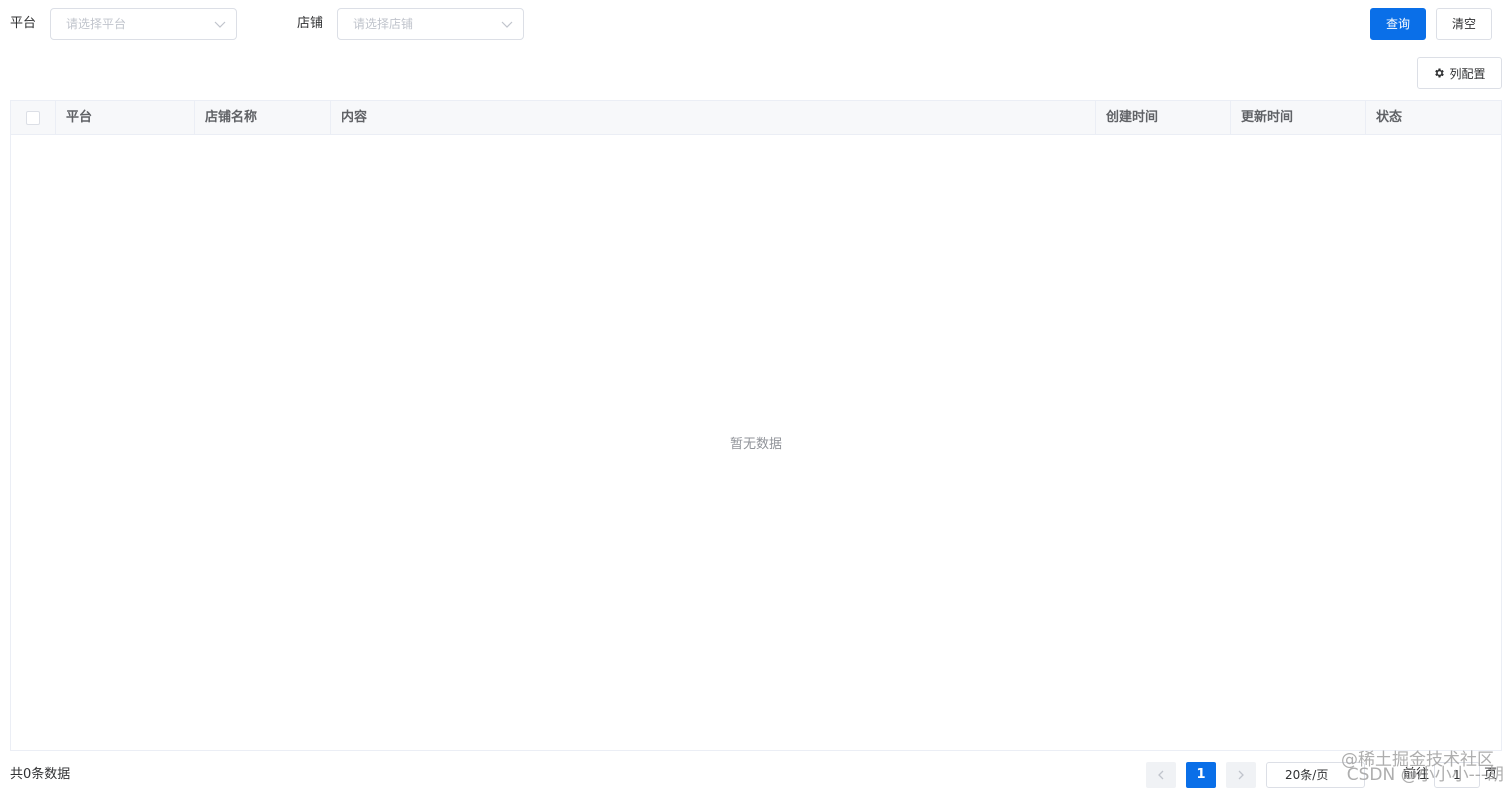  What do you see at coordinates (125, 117) in the screenshot?
I see `column-header-platform: 平台` at bounding box center [125, 117].